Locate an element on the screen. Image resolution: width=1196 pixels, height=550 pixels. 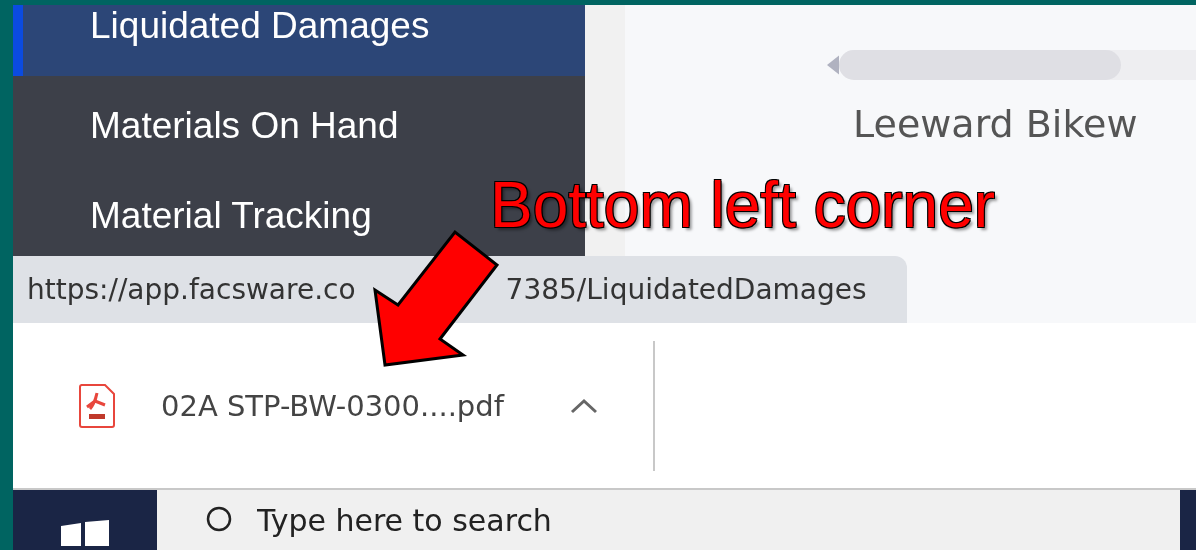
sidebar-item: Liquidated Damages is located at coordinates (299, 40).